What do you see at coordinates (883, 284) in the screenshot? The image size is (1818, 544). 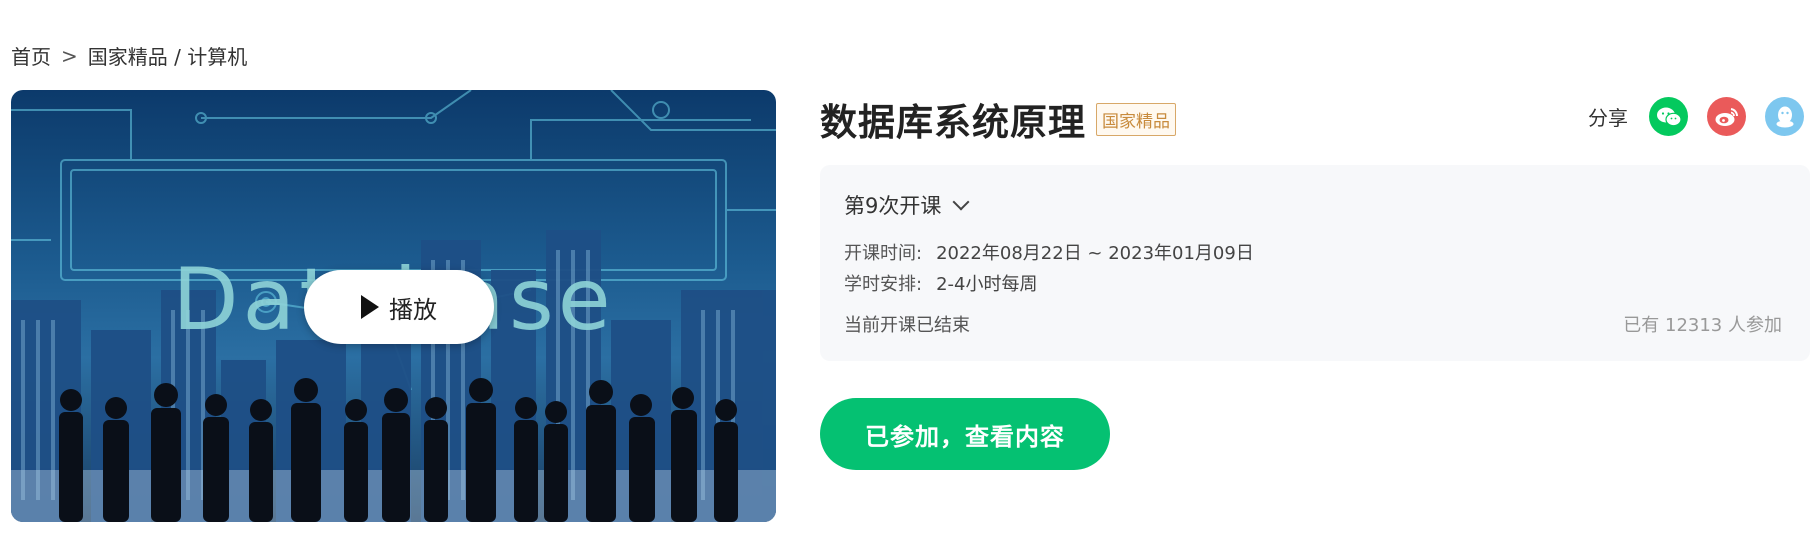 I see `study-hours-key: 学时安排:` at bounding box center [883, 284].